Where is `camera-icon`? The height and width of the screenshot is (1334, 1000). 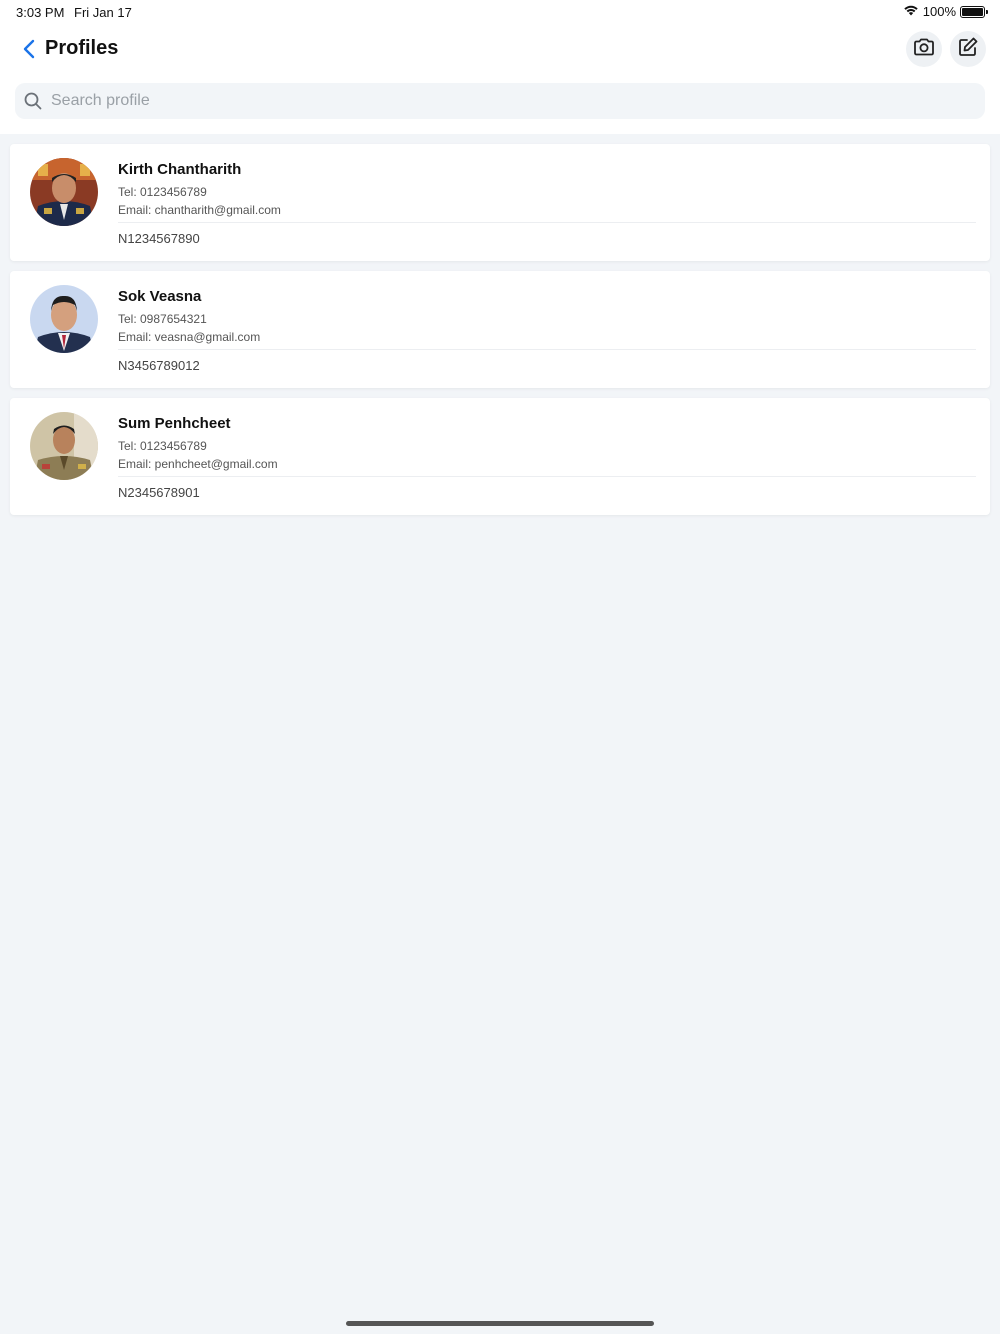
camera-icon is located at coordinates (924, 49).